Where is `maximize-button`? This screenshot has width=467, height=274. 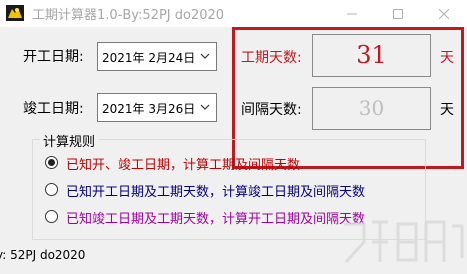
maximize-button is located at coordinates (398, 13).